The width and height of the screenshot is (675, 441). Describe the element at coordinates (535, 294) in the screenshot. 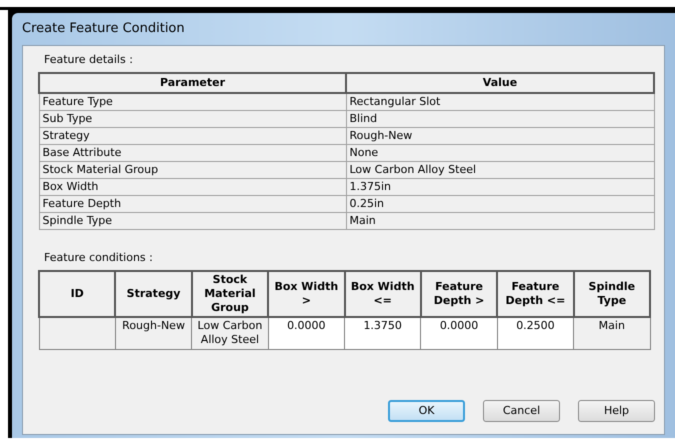

I see `column-header: Feature Depth <=` at that location.